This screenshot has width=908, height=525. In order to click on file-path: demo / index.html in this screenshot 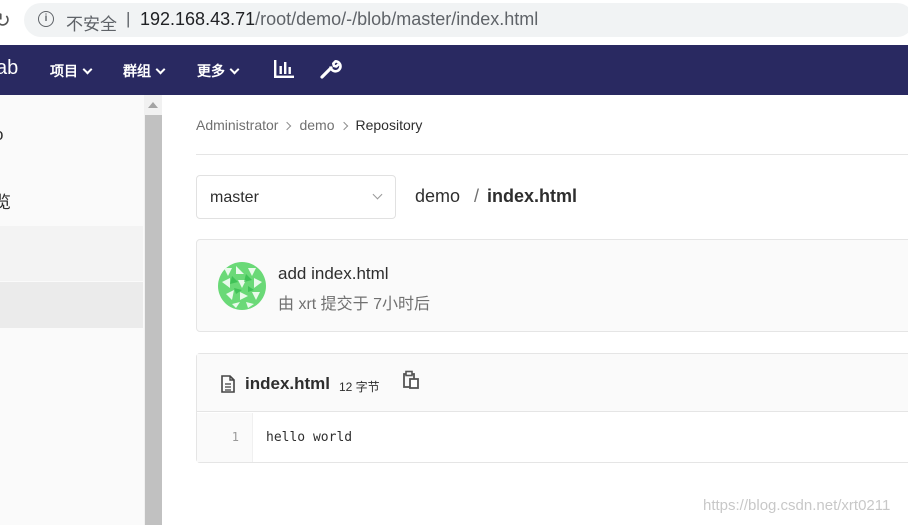, I will do `click(496, 196)`.